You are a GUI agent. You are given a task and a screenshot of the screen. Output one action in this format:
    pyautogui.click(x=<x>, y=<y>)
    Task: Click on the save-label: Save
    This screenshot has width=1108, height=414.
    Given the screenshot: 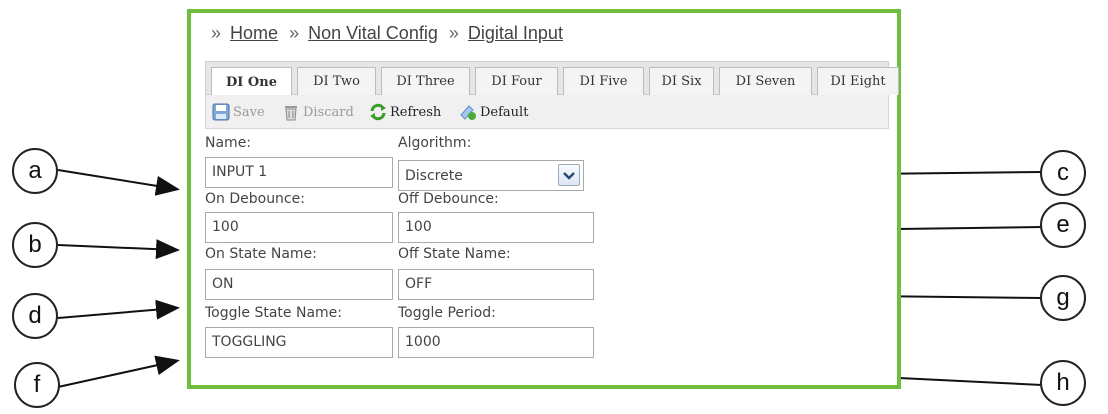 What is the action you would take?
    pyautogui.click(x=249, y=112)
    